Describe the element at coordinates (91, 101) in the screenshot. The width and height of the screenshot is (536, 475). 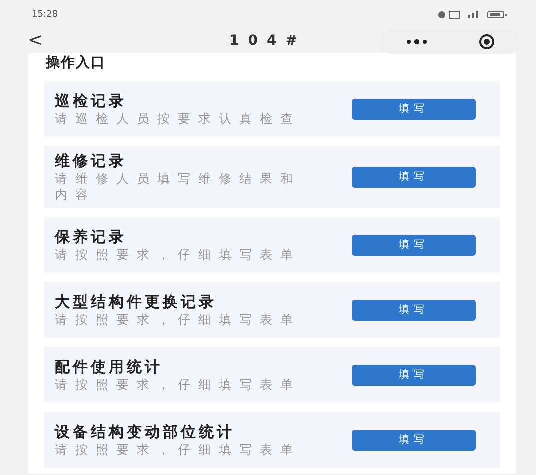
I see `entry-title: 巡检记录` at that location.